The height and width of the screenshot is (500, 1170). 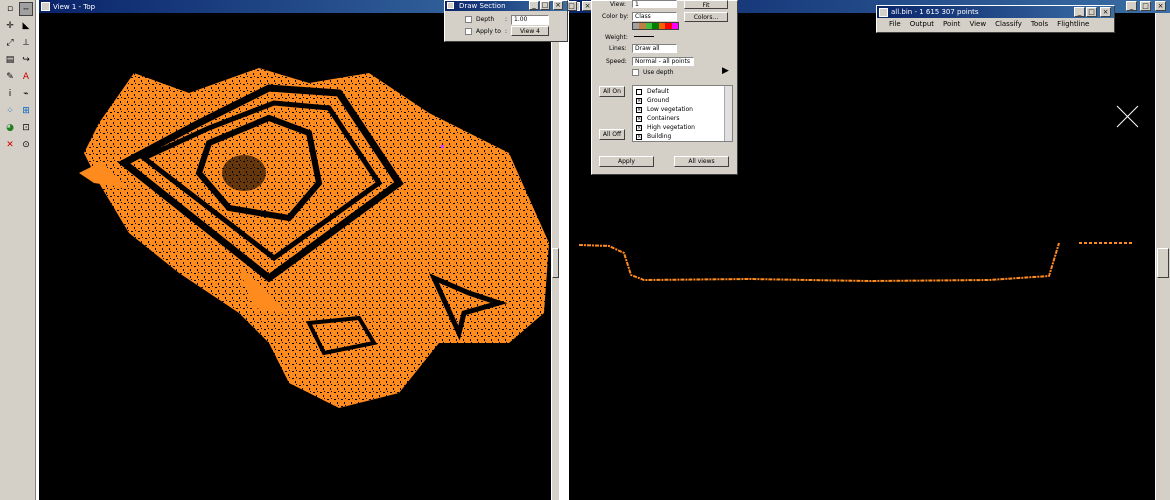 What do you see at coordinates (706, 4) in the screenshot?
I see `fit-button: Fit` at bounding box center [706, 4].